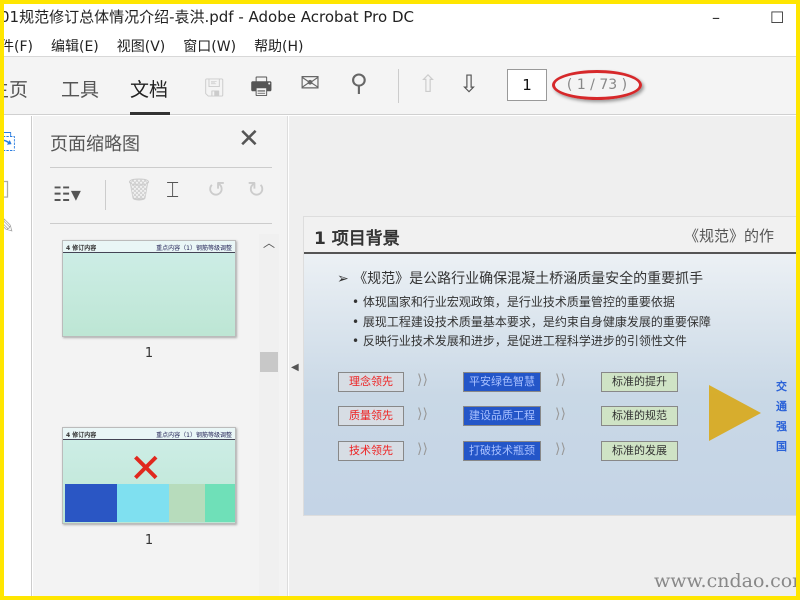 Image resolution: width=800 pixels, height=600 pixels. Describe the element at coordinates (502, 451) in the screenshot. I see `goal-box: 打破技术瓶颈` at that location.